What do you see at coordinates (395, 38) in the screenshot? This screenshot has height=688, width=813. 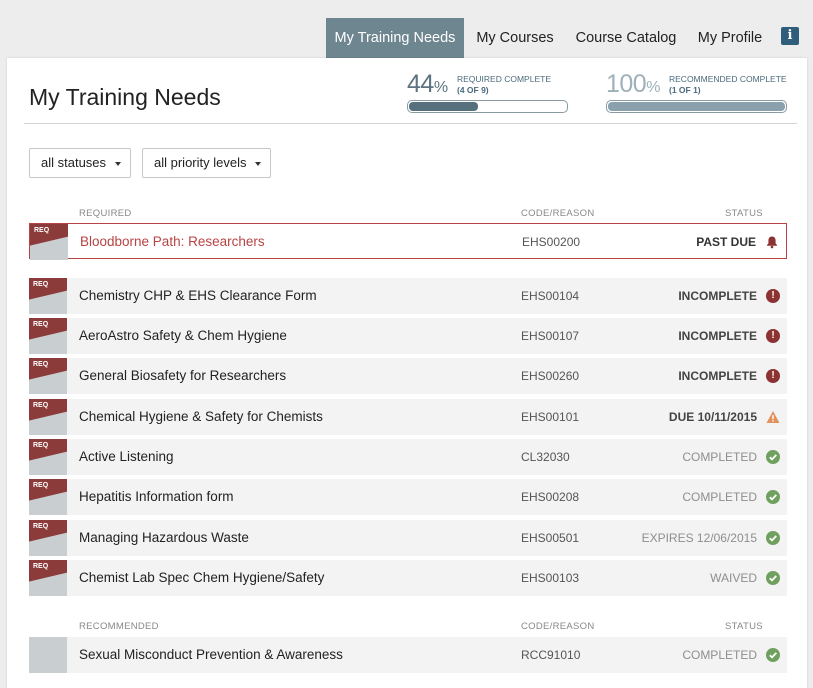 I see `tab-label: My Training Needs` at bounding box center [395, 38].